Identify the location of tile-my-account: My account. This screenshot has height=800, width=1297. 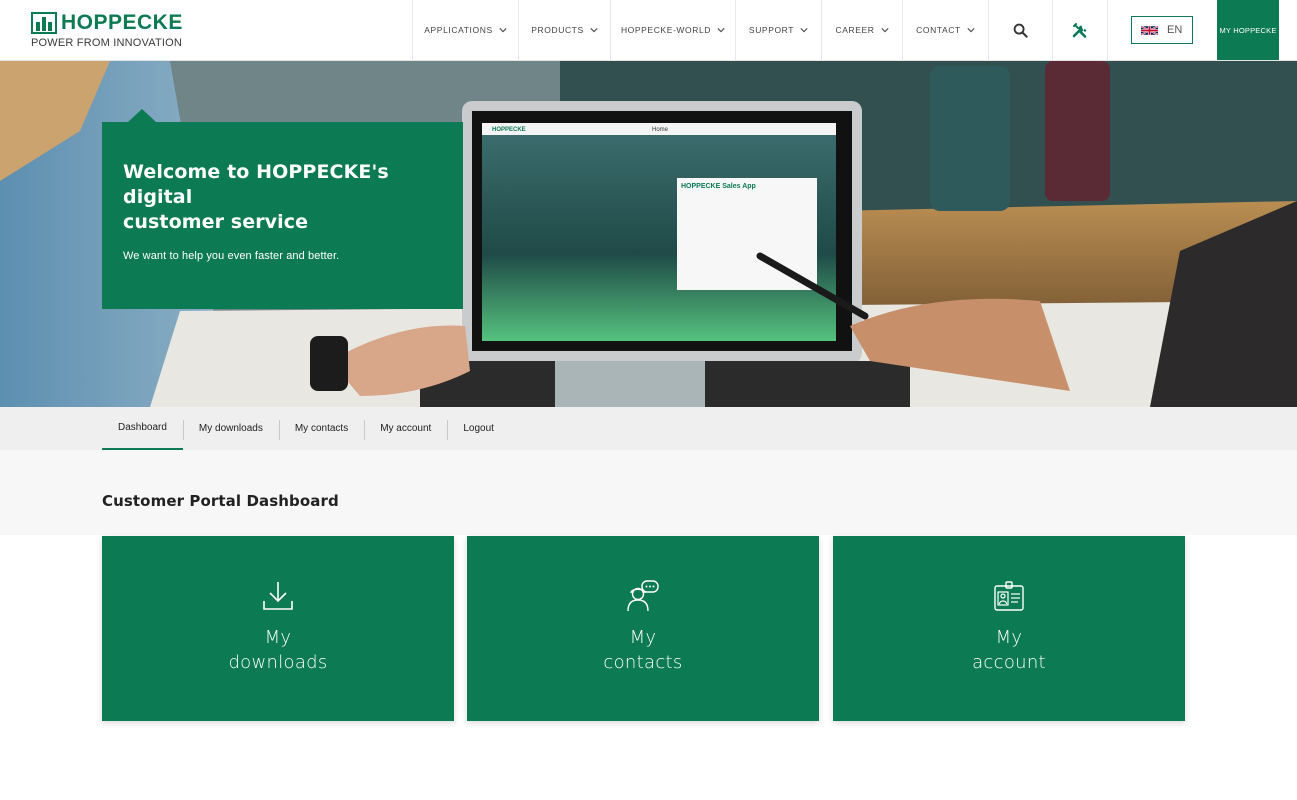
(1009, 628).